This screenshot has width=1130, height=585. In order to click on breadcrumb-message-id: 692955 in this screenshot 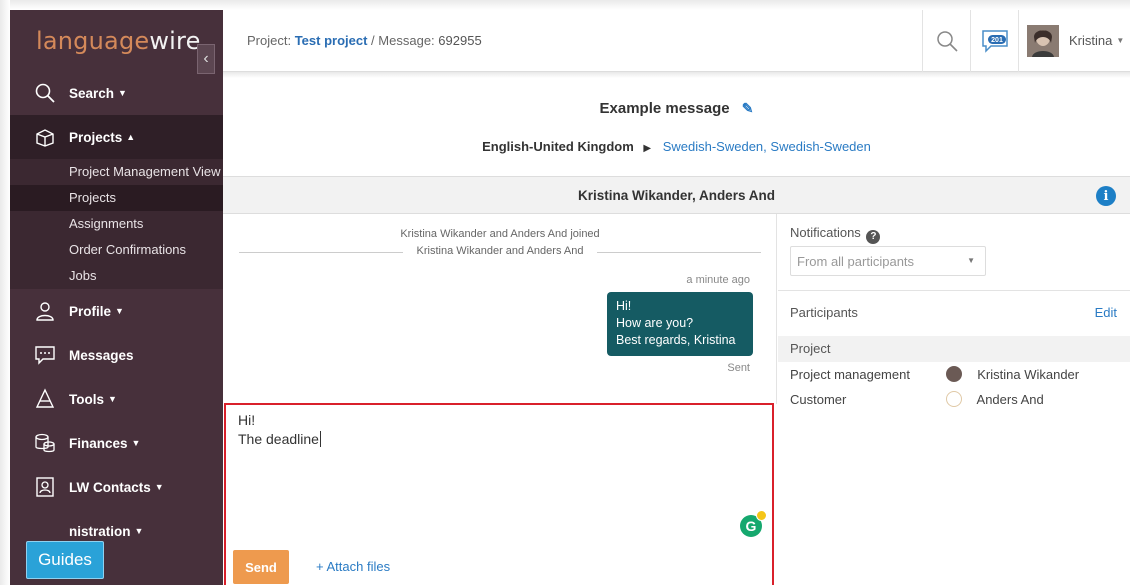, I will do `click(460, 40)`.